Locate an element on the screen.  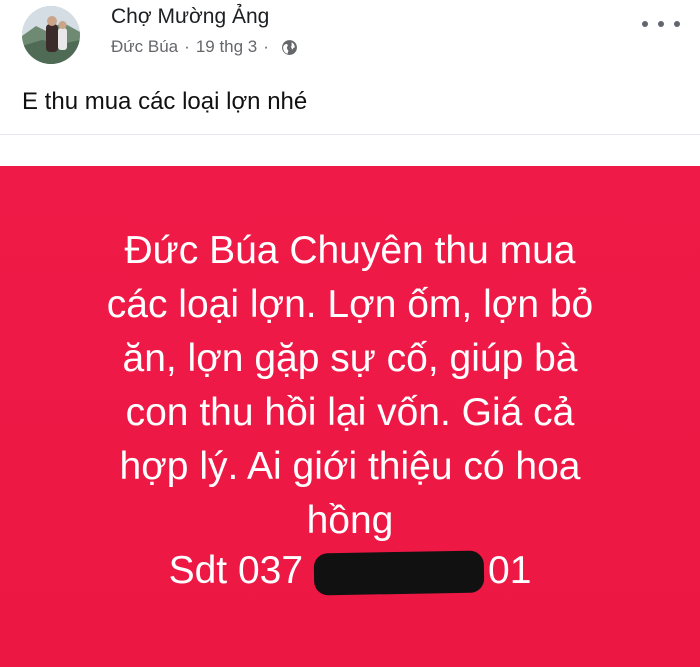
phone-label: Sdt 037 is located at coordinates (236, 570).